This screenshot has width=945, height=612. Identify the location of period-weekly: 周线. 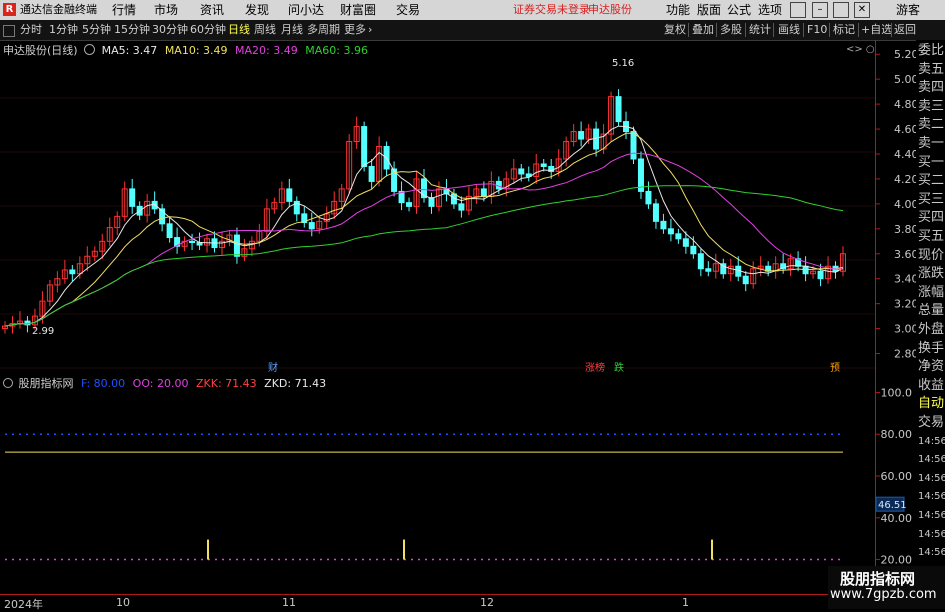
(265, 30).